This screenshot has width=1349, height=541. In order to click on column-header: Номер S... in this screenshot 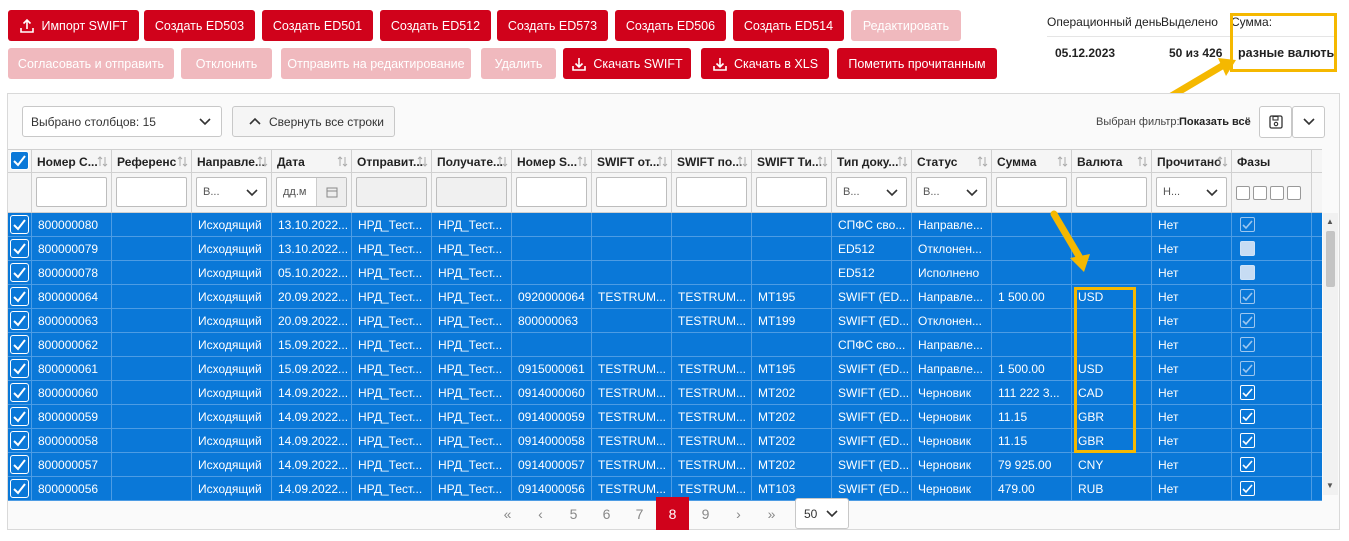, I will do `click(552, 161)`.